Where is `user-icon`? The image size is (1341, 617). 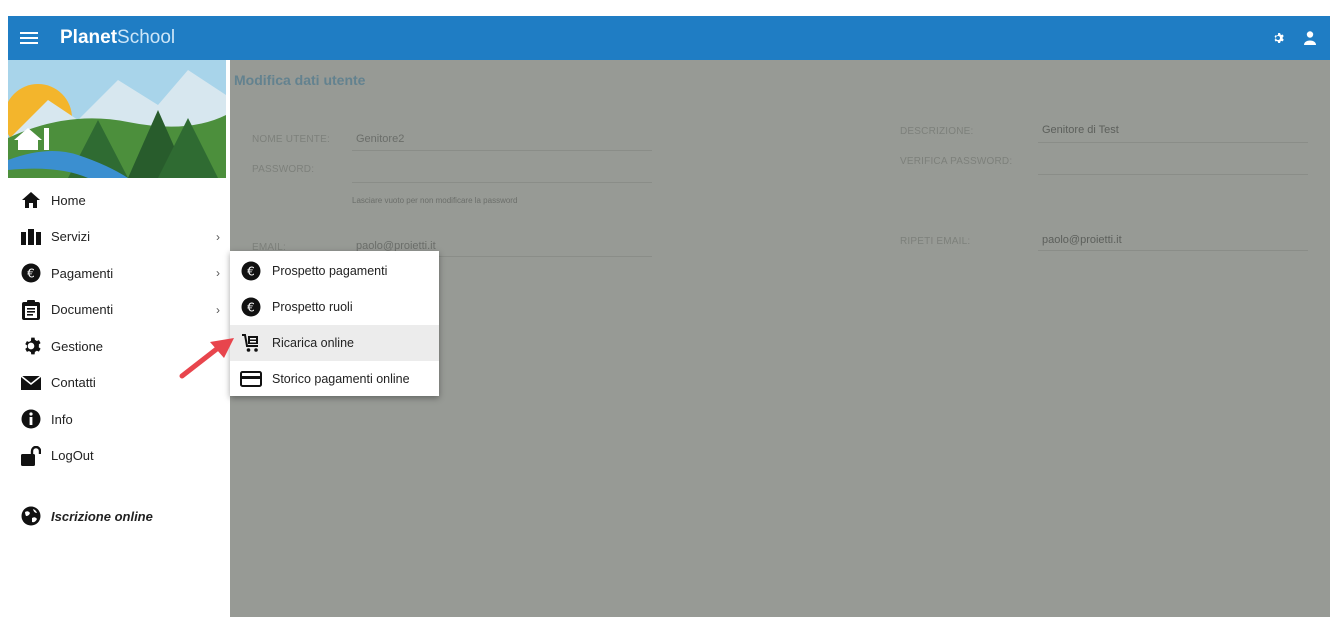
user-icon is located at coordinates (1310, 38).